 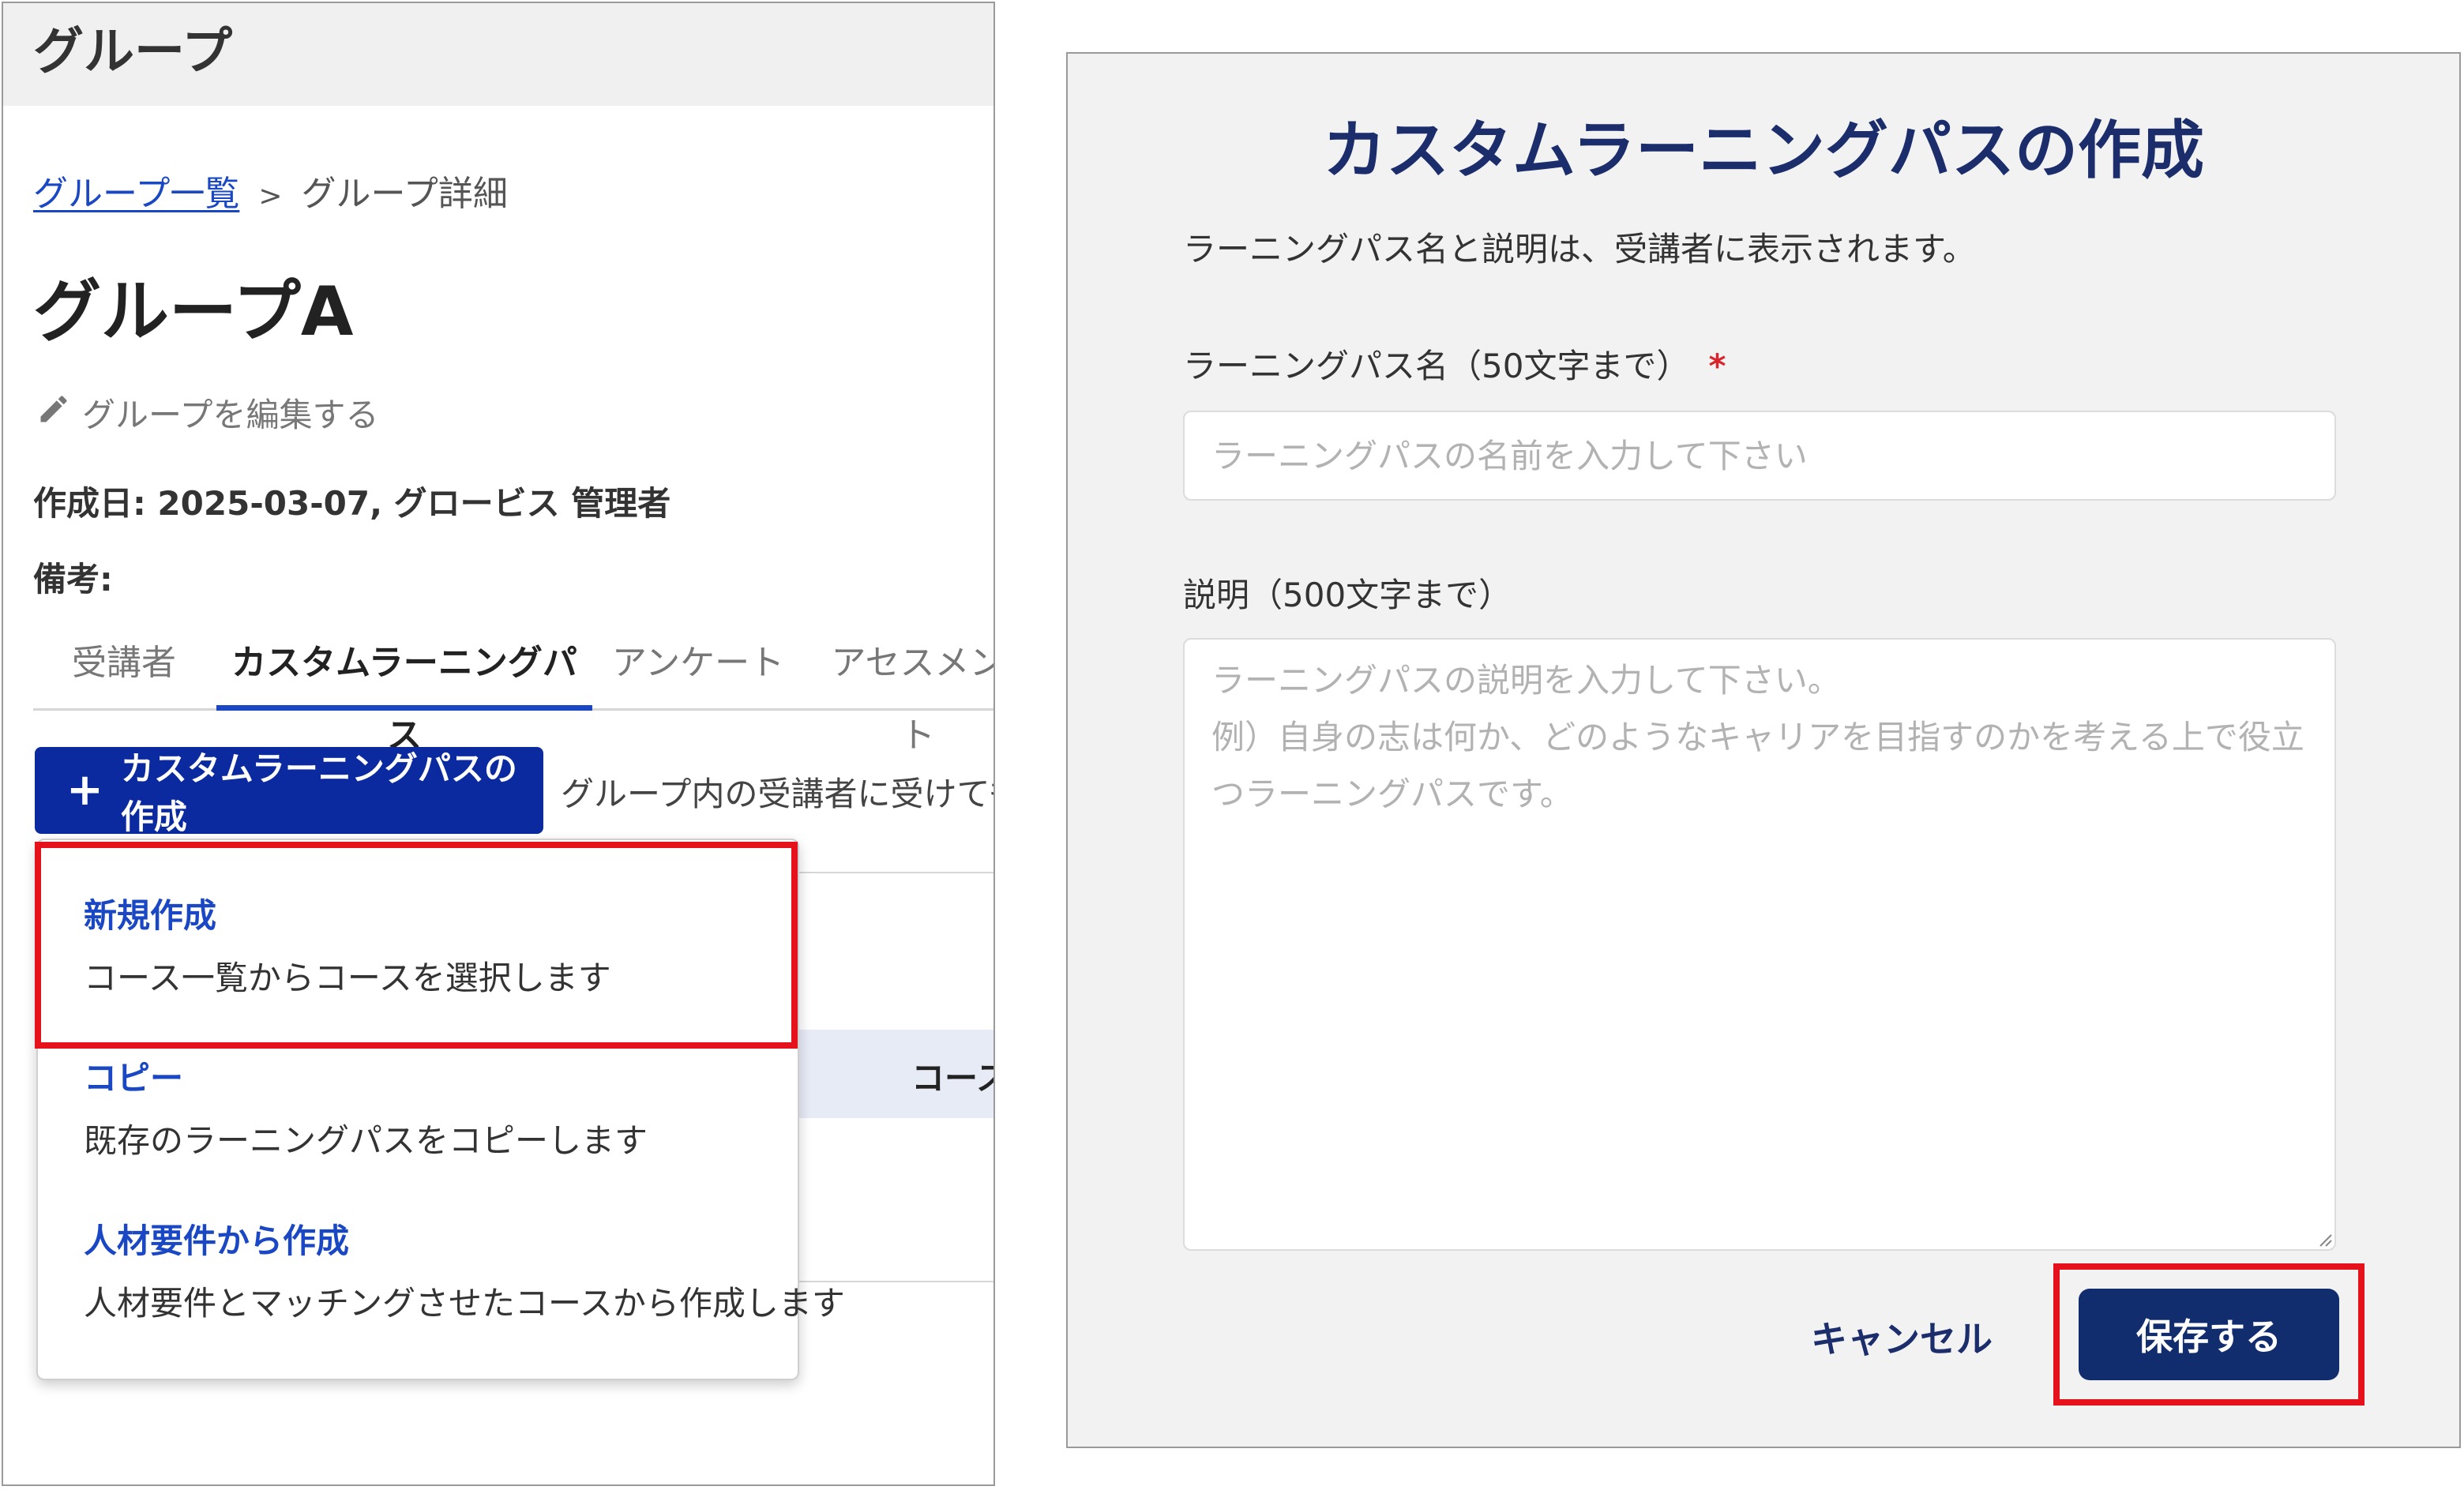 What do you see at coordinates (2326, 1240) in the screenshot?
I see `resize-handle-icon` at bounding box center [2326, 1240].